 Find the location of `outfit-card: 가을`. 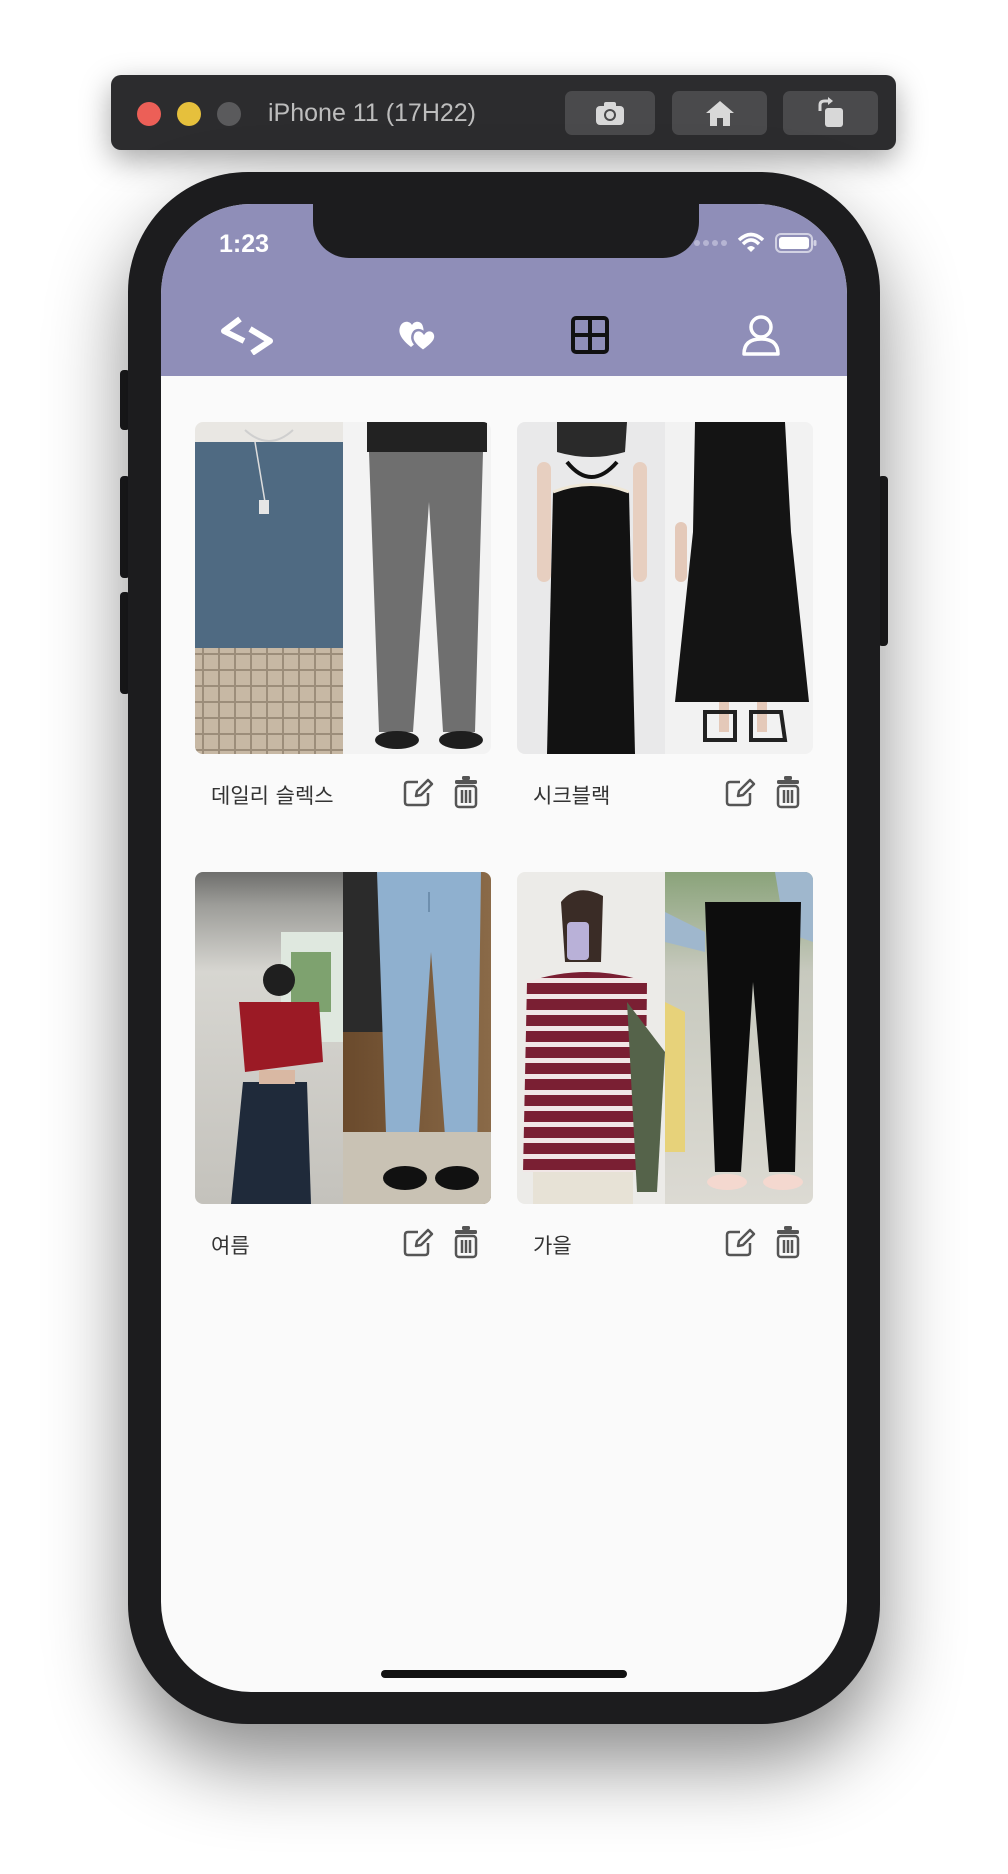

outfit-card: 가을 is located at coordinates (665, 1076).